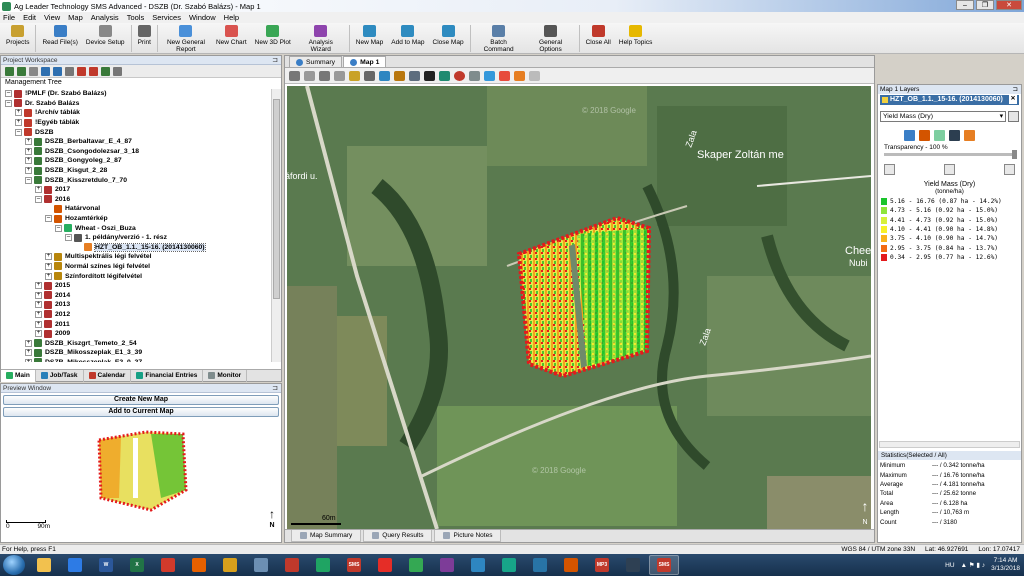 This screenshot has height=576, width=1024. Describe the element at coordinates (136, 219) in the screenshot. I see `tree-item: – Hozamtérkép` at that location.